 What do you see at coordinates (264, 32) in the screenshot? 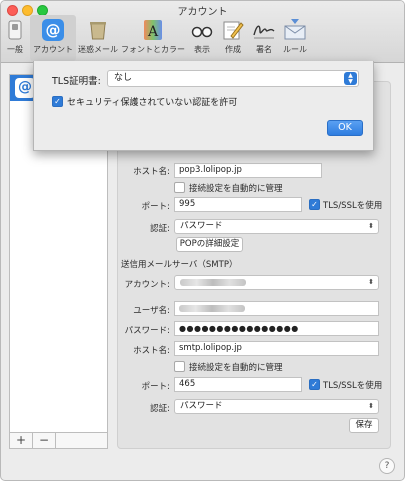
I see `signature-icon` at bounding box center [264, 32].